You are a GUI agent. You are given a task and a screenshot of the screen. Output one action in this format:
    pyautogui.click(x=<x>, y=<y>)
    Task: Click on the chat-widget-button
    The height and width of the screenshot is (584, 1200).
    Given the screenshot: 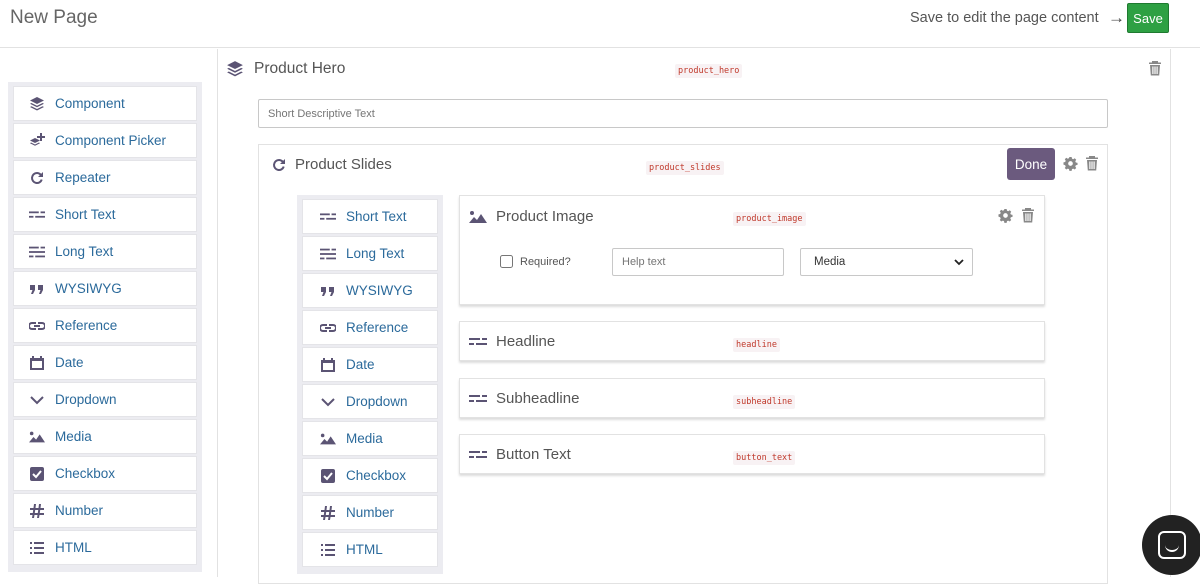 What is the action you would take?
    pyautogui.click(x=1171, y=545)
    